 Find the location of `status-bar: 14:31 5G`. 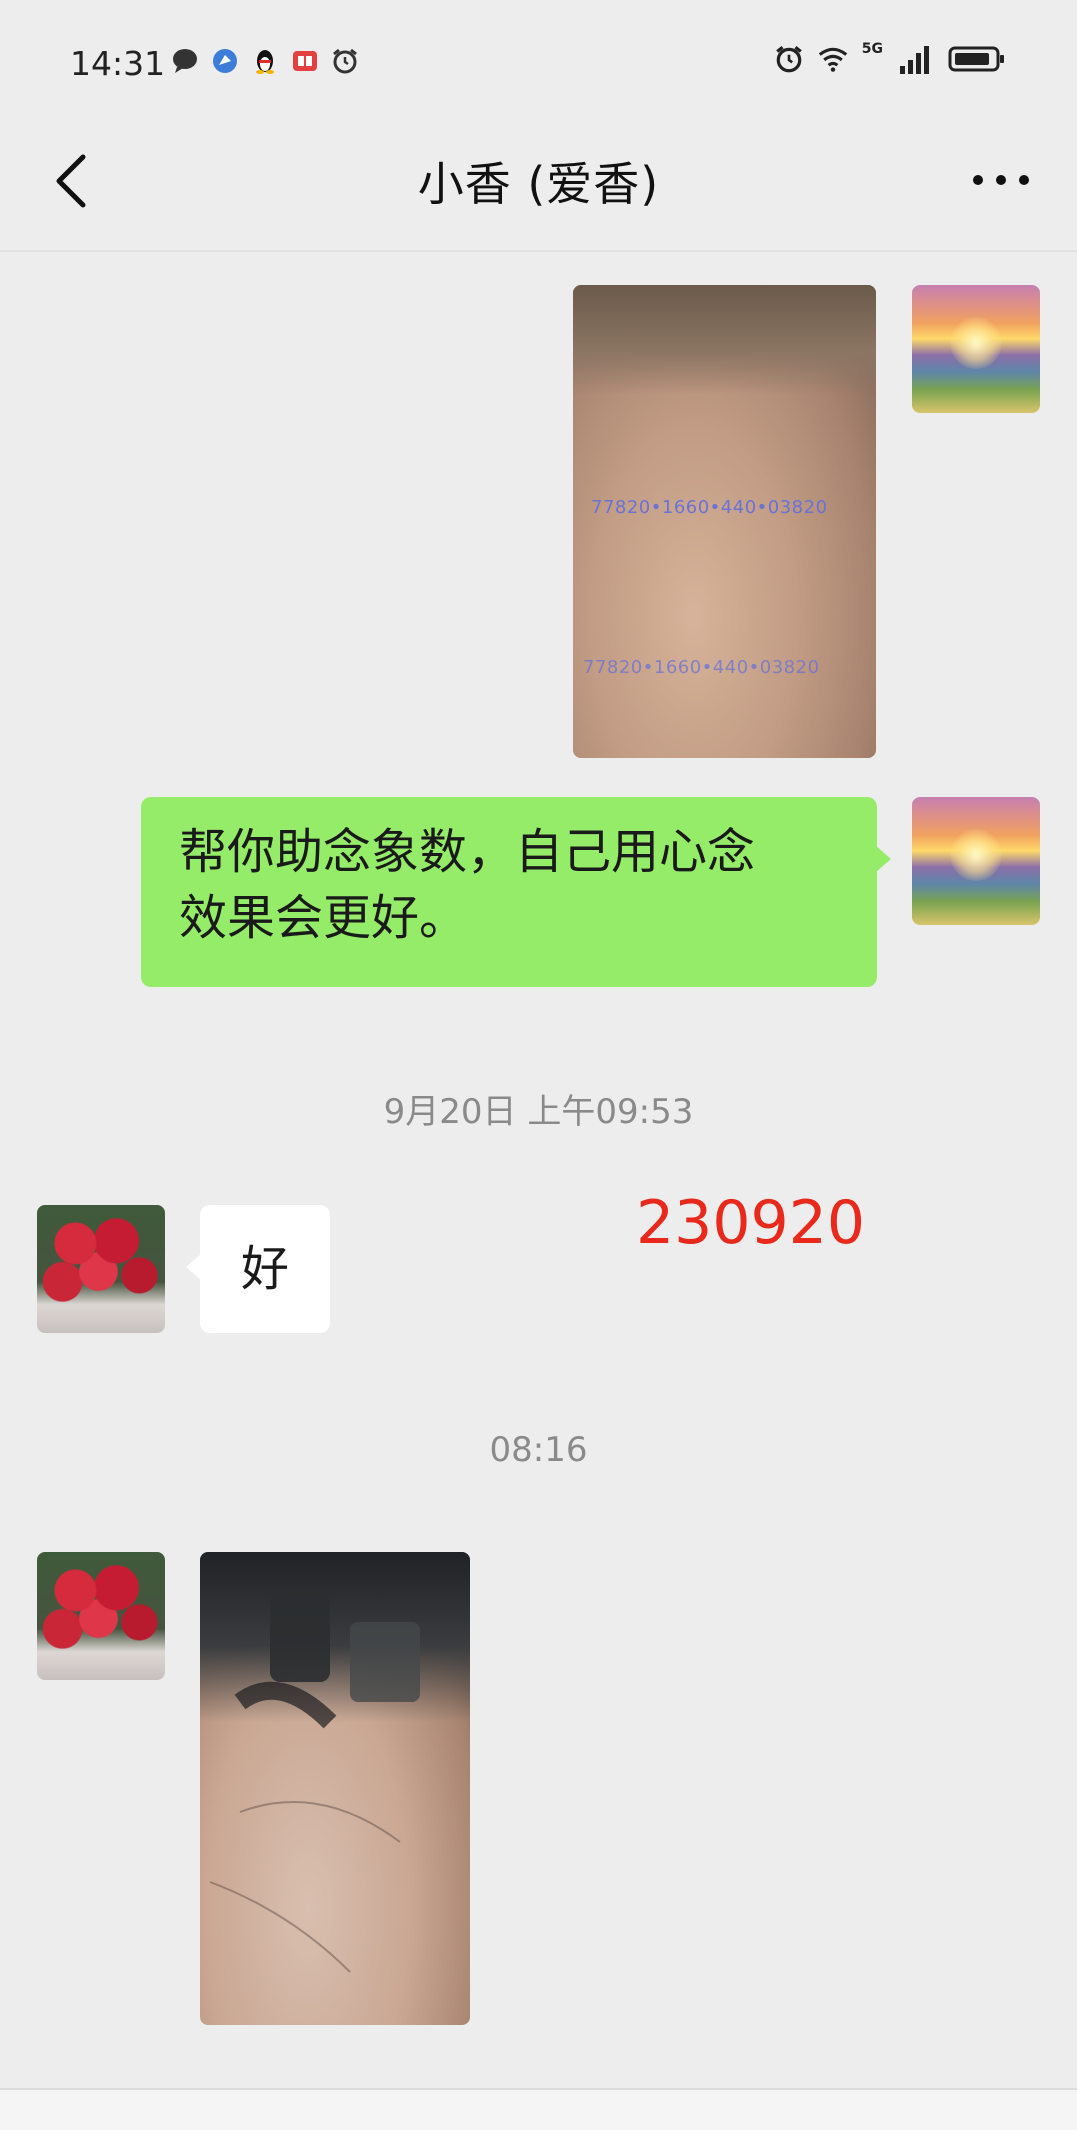

status-bar: 14:31 5G is located at coordinates (538, 60).